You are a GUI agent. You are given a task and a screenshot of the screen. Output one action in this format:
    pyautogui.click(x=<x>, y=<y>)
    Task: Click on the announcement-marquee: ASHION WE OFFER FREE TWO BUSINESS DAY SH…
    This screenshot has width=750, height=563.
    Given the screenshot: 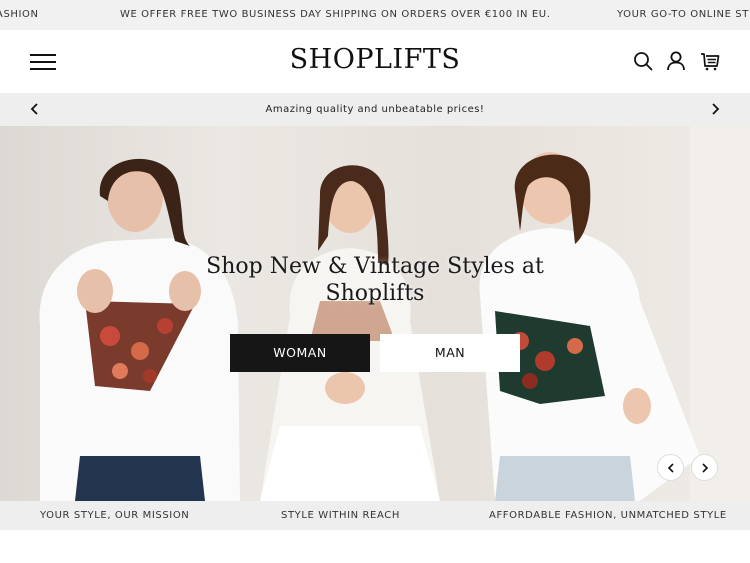 What is the action you would take?
    pyautogui.click(x=375, y=15)
    